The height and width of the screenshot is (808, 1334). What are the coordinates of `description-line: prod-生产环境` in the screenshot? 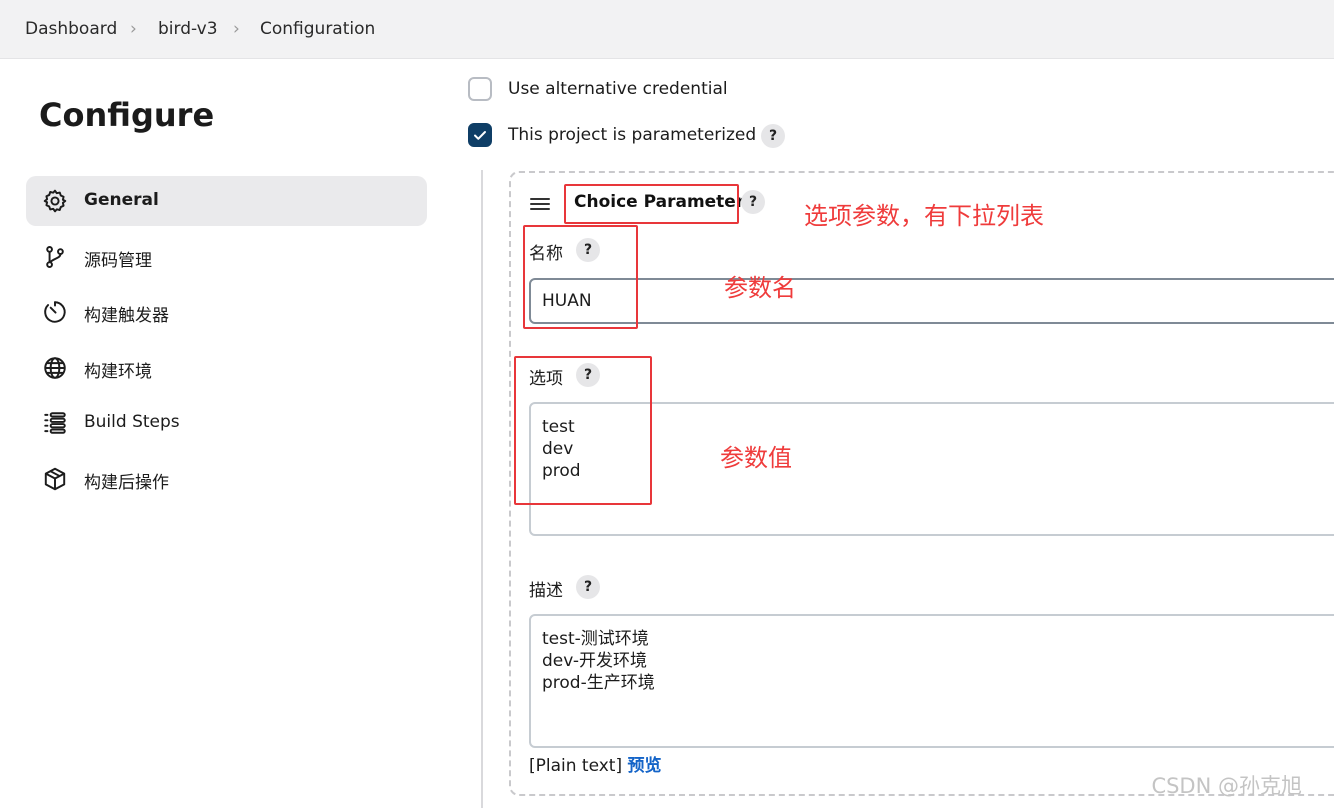 It's located at (598, 683).